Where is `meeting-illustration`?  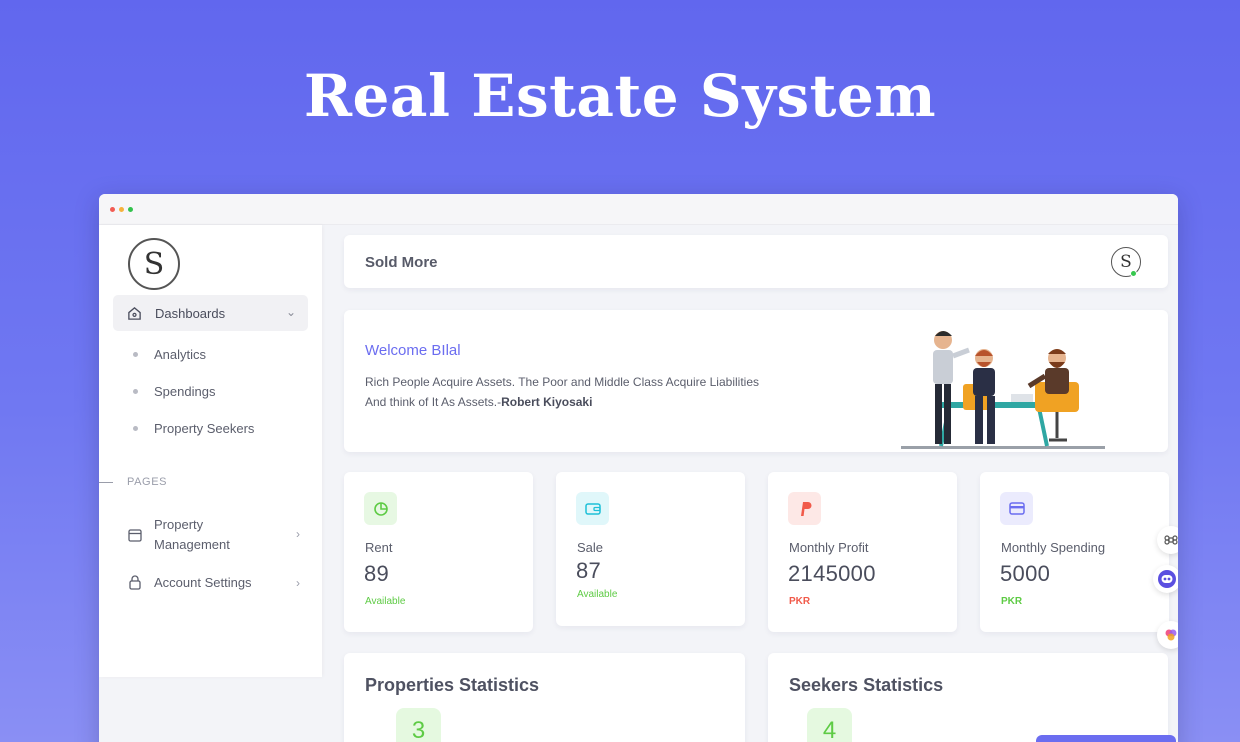
meeting-illustration is located at coordinates (1003, 390).